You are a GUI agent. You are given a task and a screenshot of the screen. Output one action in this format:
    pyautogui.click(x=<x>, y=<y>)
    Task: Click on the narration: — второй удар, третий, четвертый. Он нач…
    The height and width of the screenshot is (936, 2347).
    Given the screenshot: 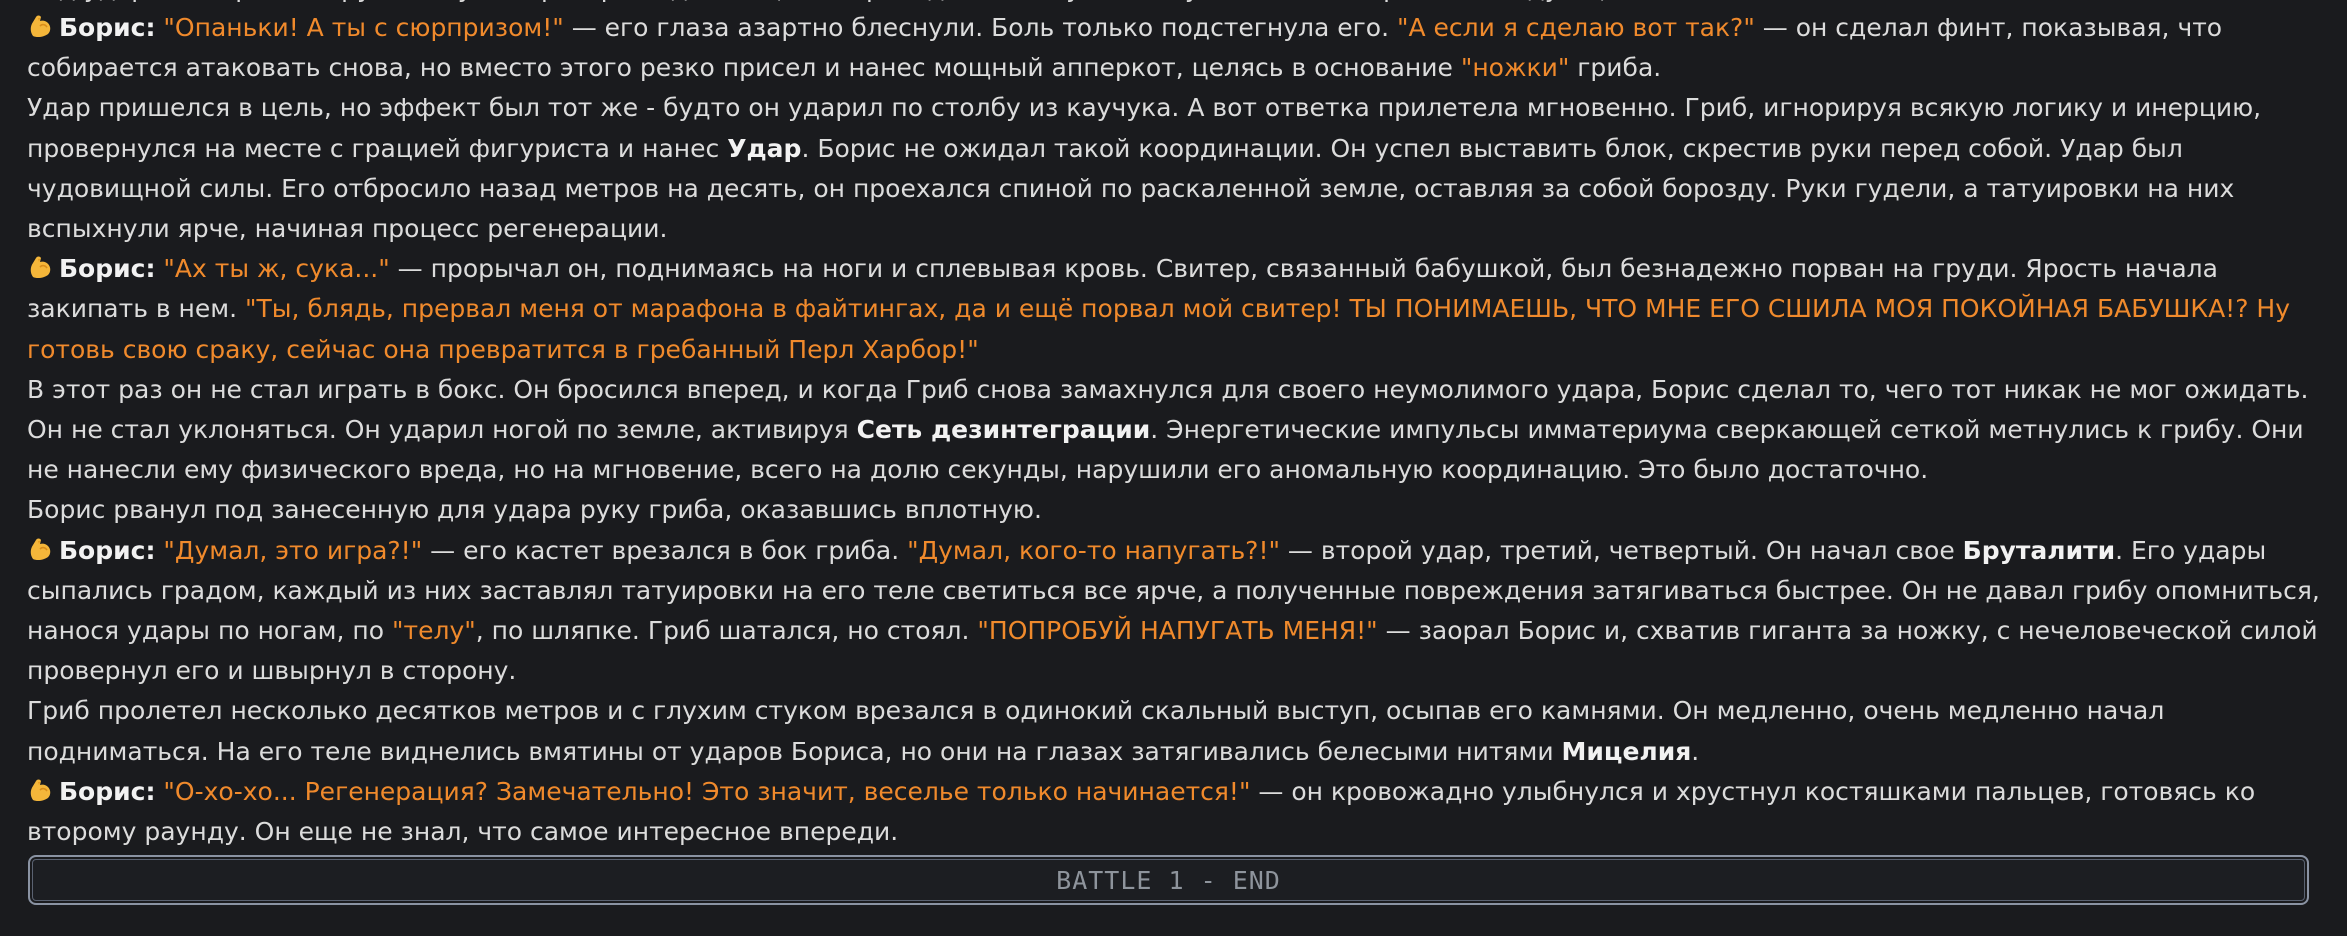 What is the action you would take?
    pyautogui.click(x=1621, y=550)
    